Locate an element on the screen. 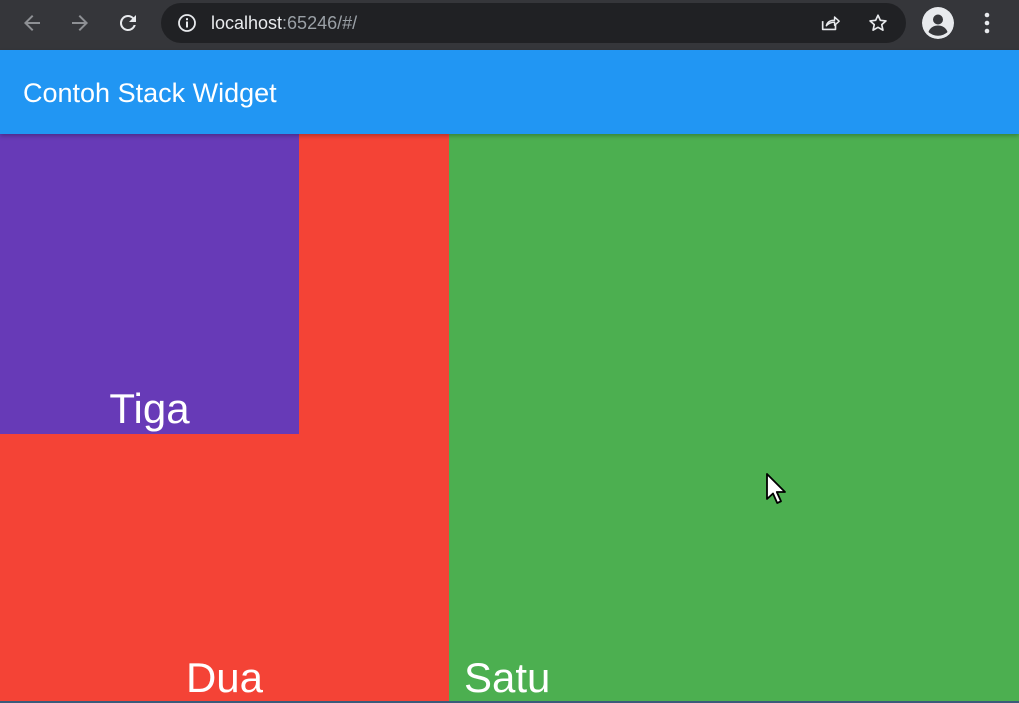 This screenshot has width=1019, height=703. person-icon is located at coordinates (938, 23).